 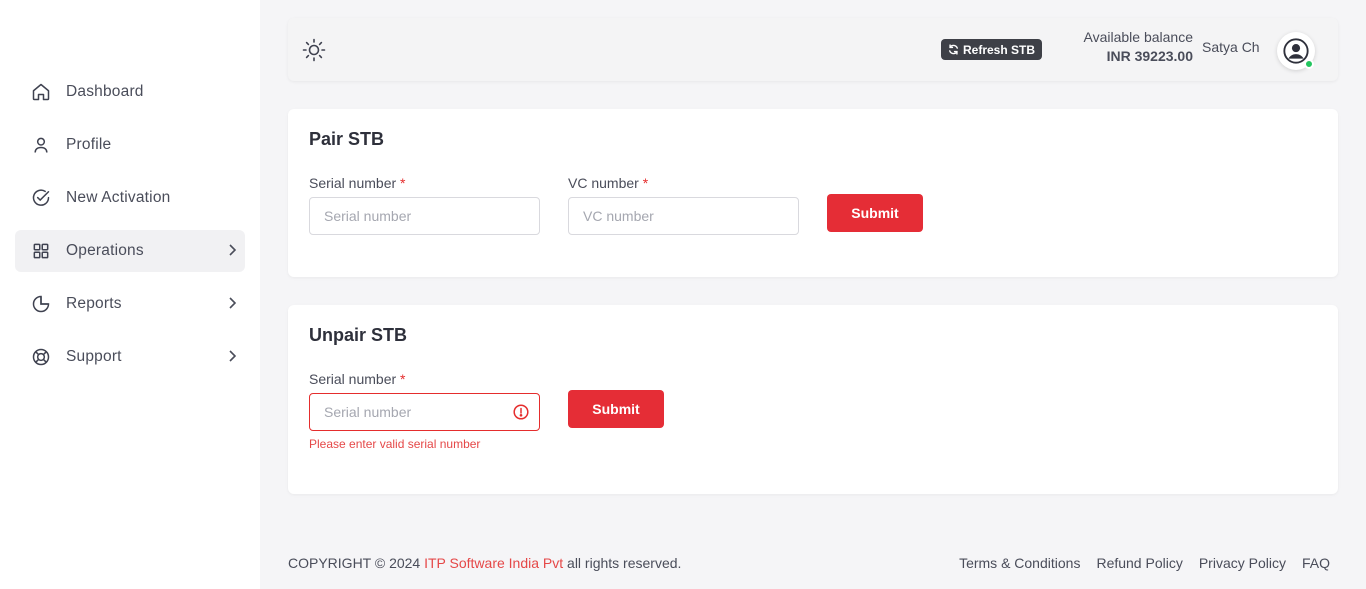 I want to click on sidebar-item-profile: Profile, so click(x=130, y=145).